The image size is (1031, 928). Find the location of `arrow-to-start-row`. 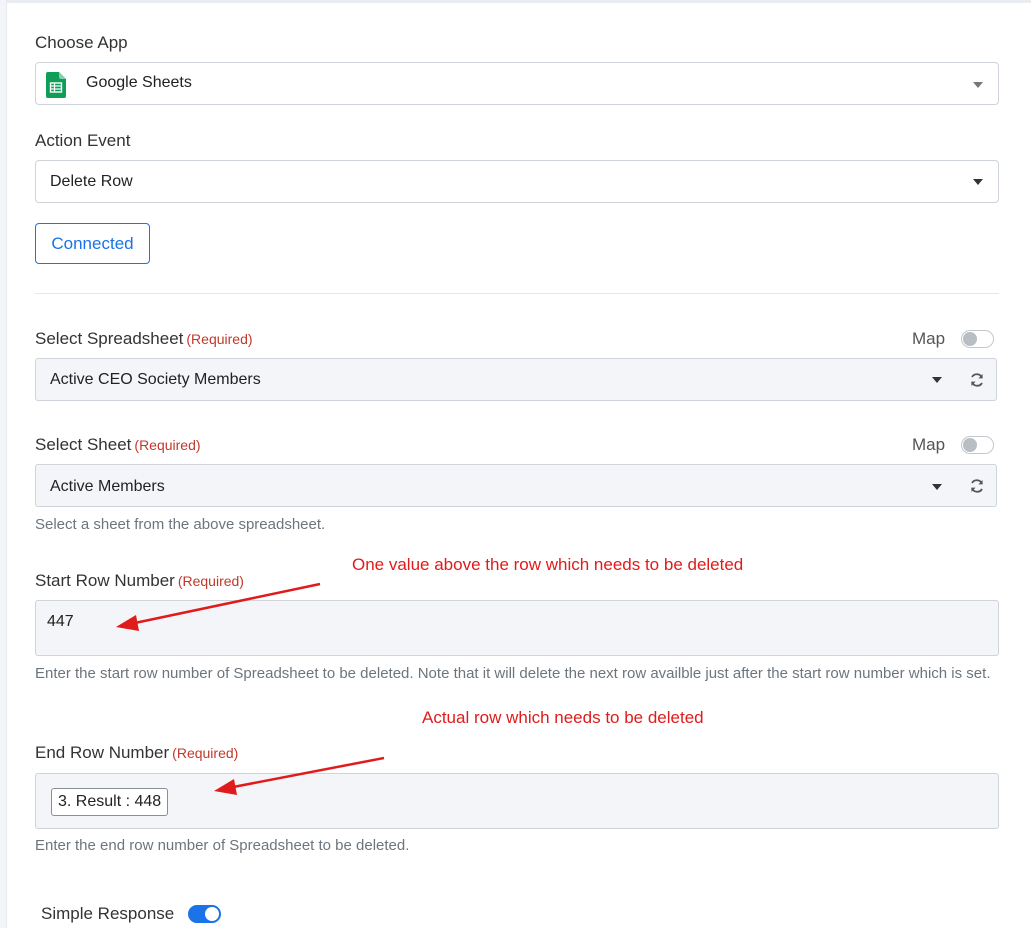

arrow-to-start-row is located at coordinates (218, 606).